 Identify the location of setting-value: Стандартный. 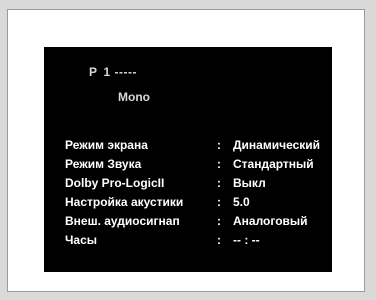
(273, 164).